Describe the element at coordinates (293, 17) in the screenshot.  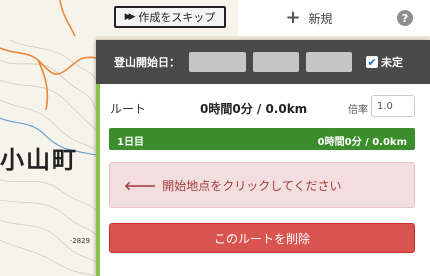
I see `plus-icon: +` at that location.